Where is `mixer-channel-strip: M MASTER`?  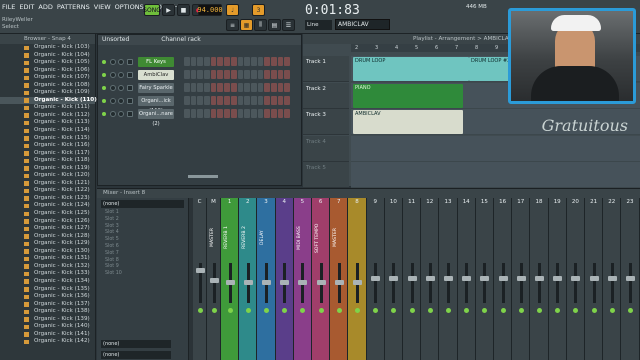 mixer-channel-strip: M MASTER is located at coordinates (214, 279).